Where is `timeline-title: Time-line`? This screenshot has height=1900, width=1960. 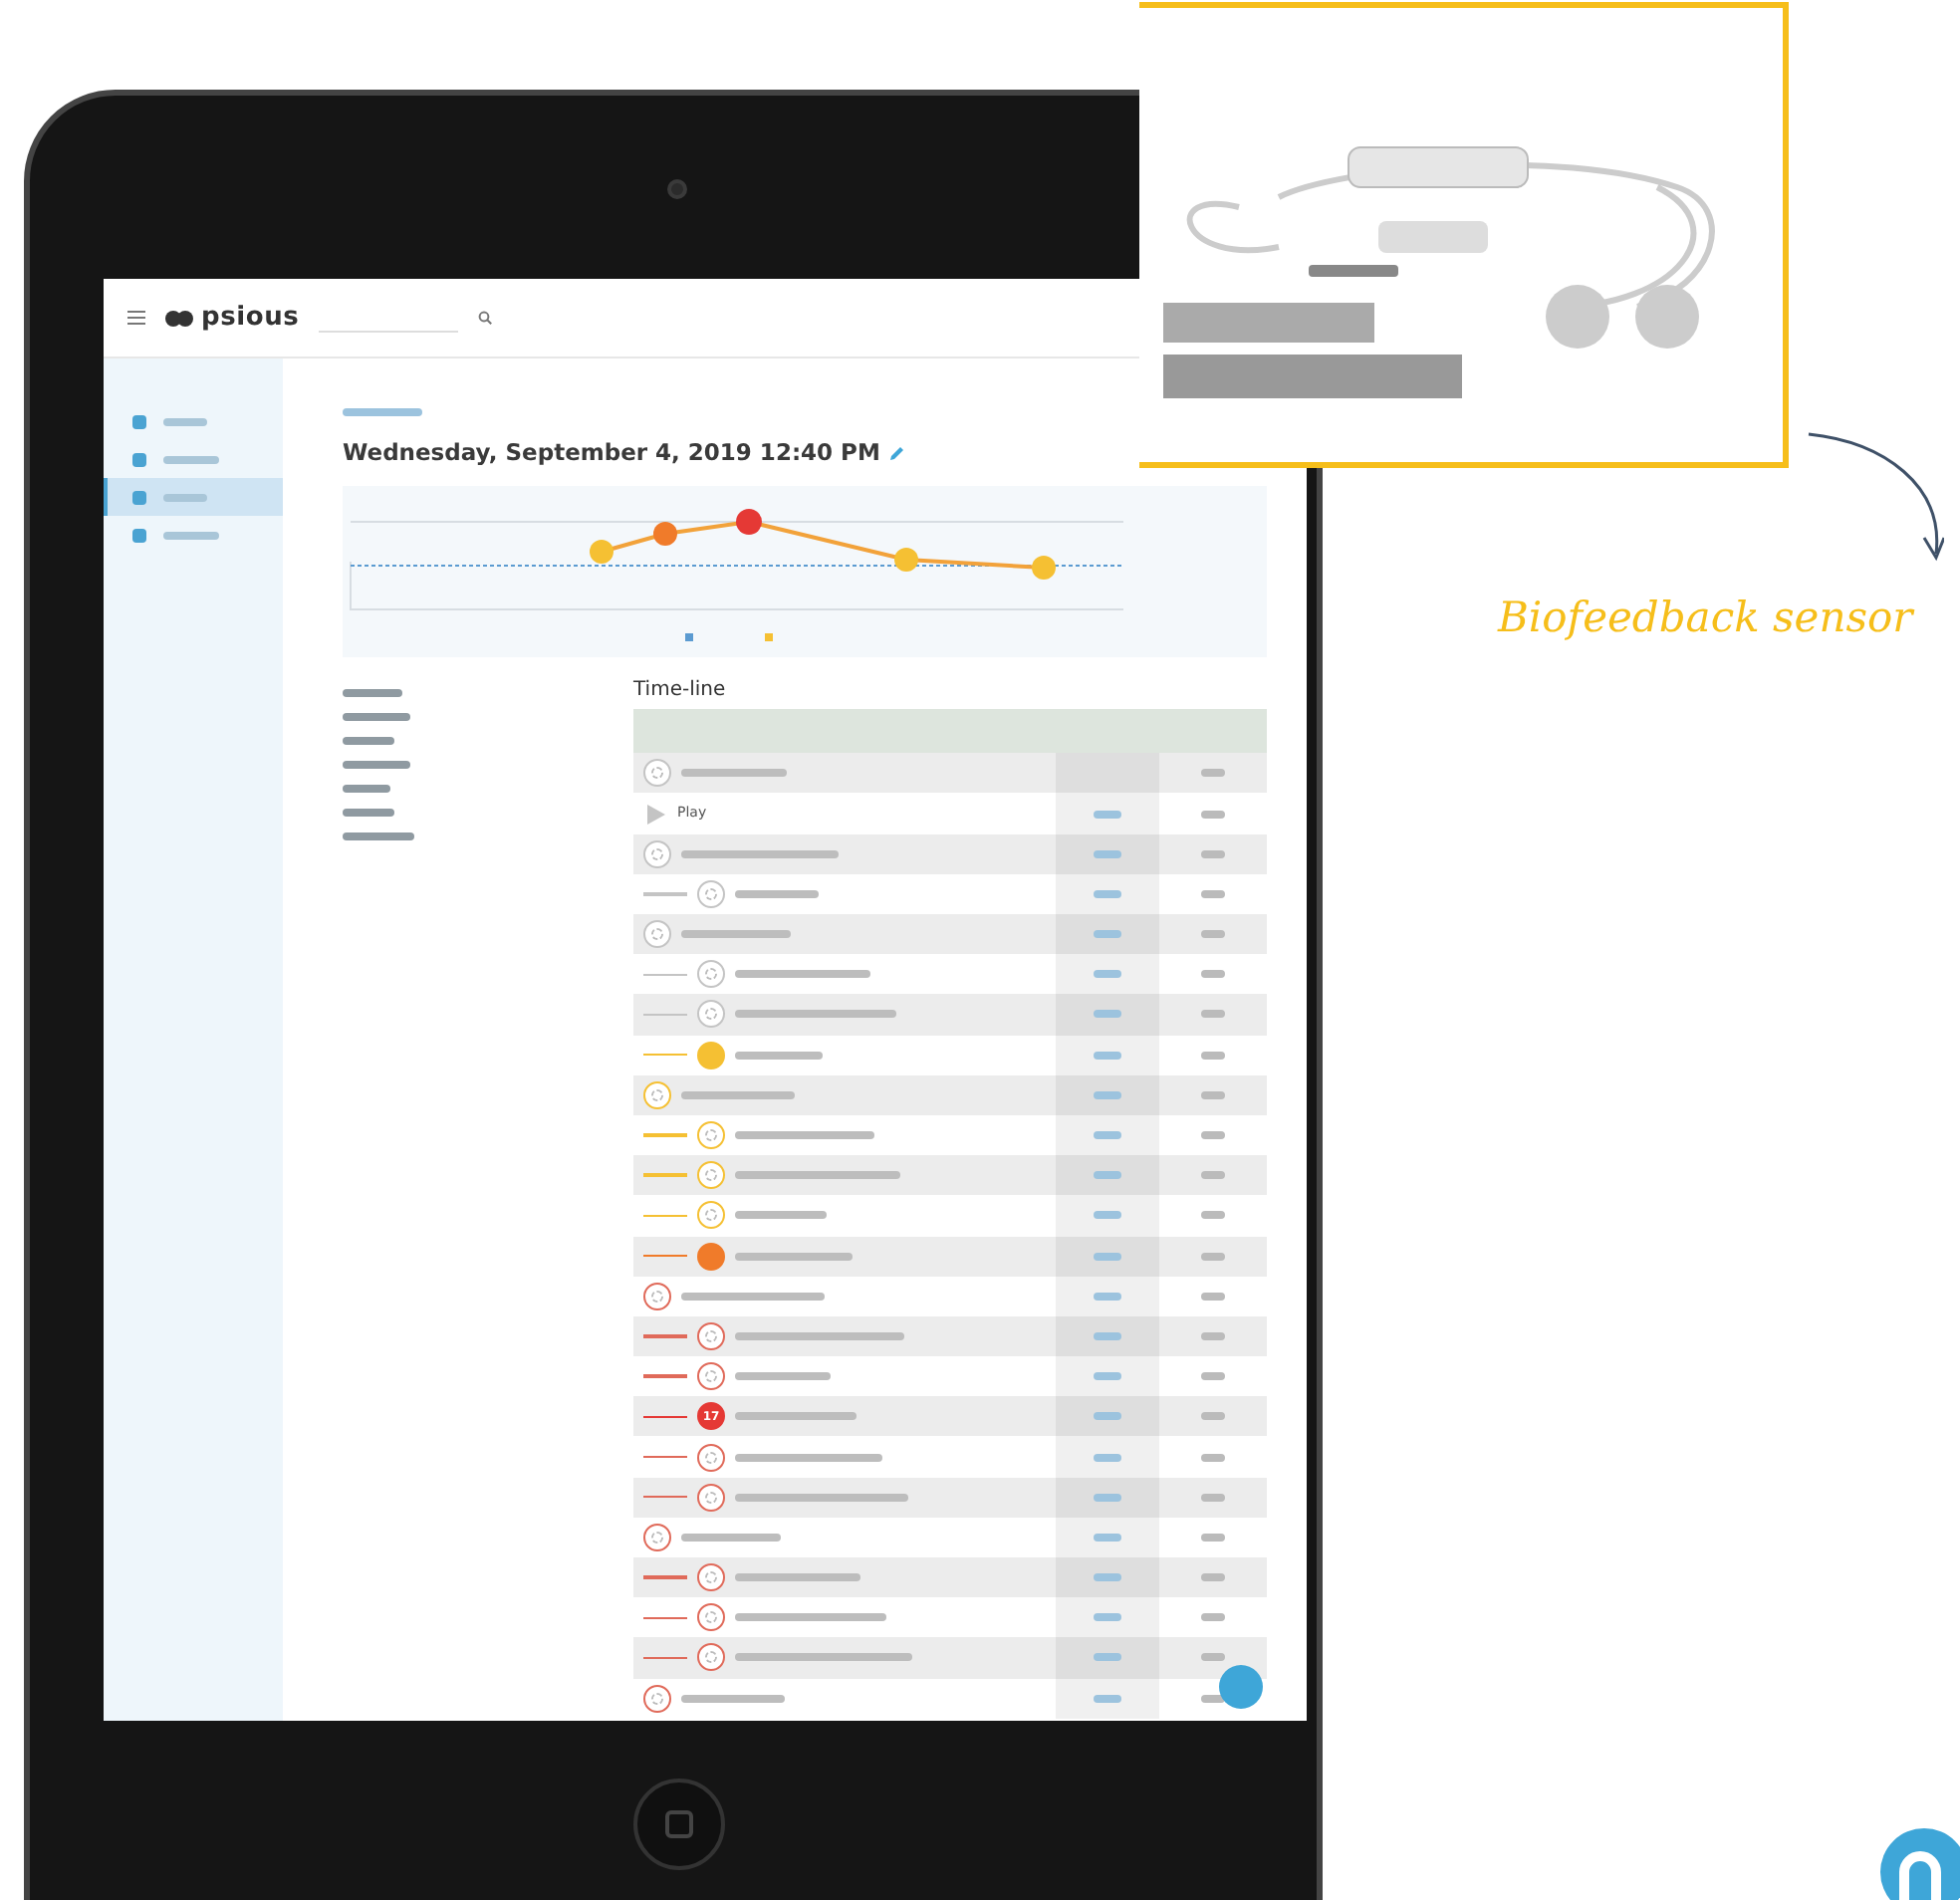
timeline-title: Time-line is located at coordinates (679, 690).